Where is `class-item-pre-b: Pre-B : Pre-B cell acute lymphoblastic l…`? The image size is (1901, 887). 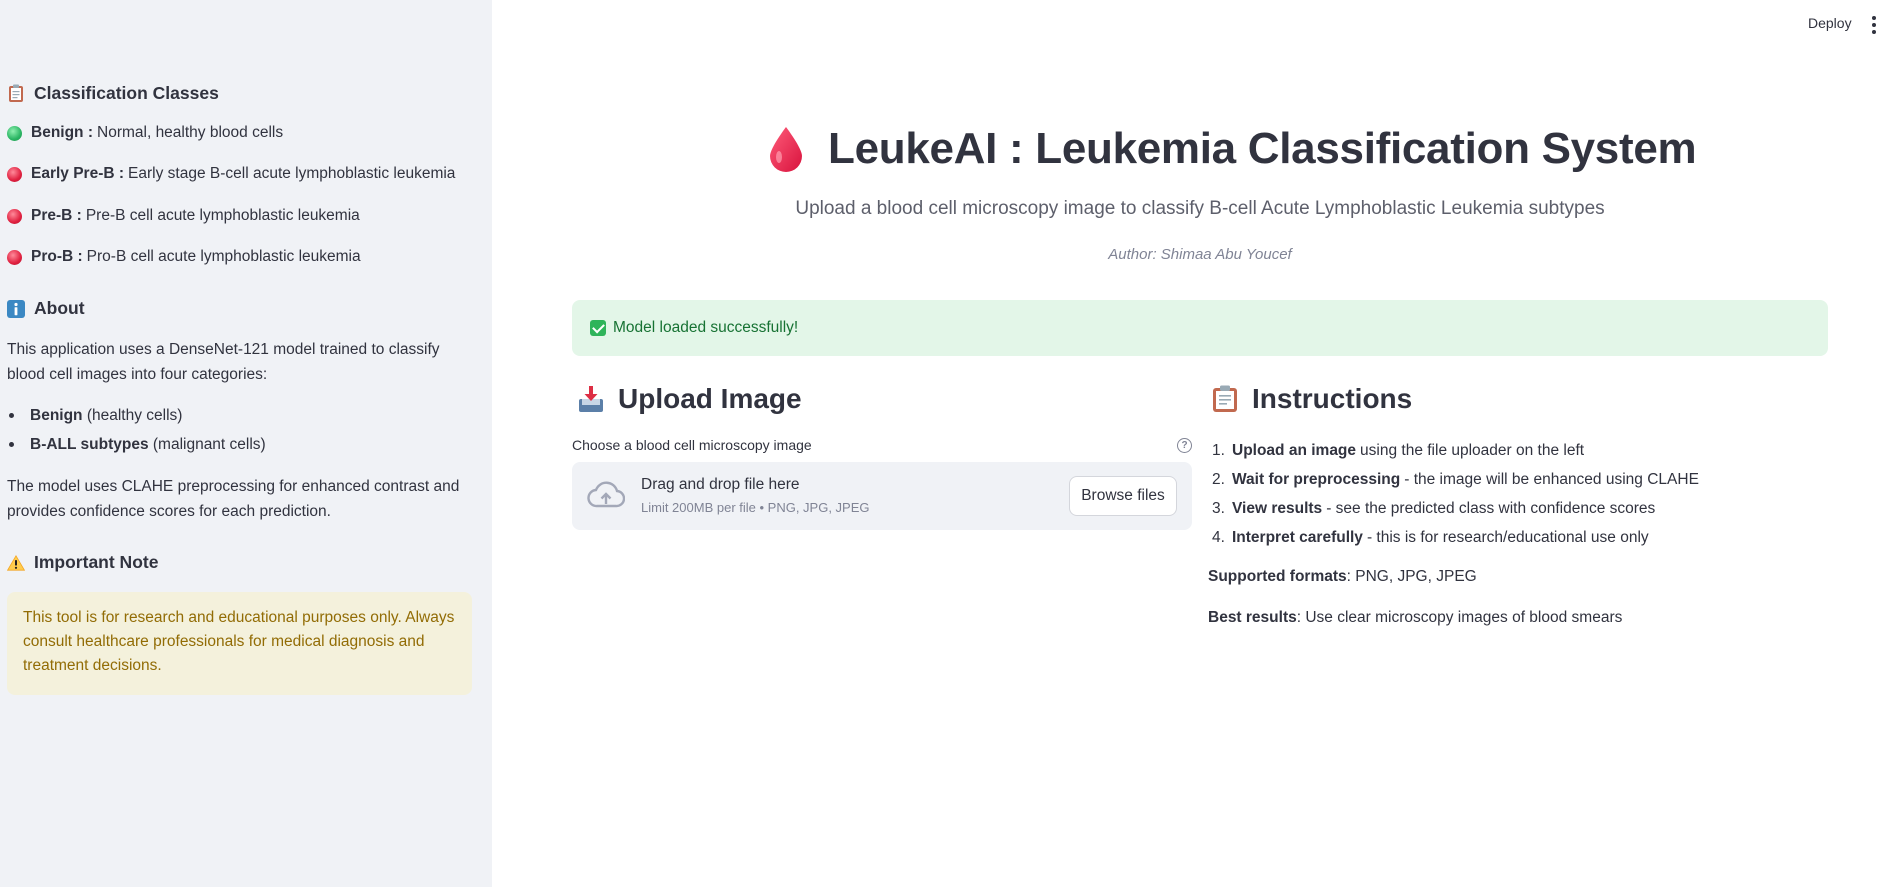
class-item-pre-b: Pre-B : Pre-B cell acute lymphoblastic l… is located at coordinates (183, 216).